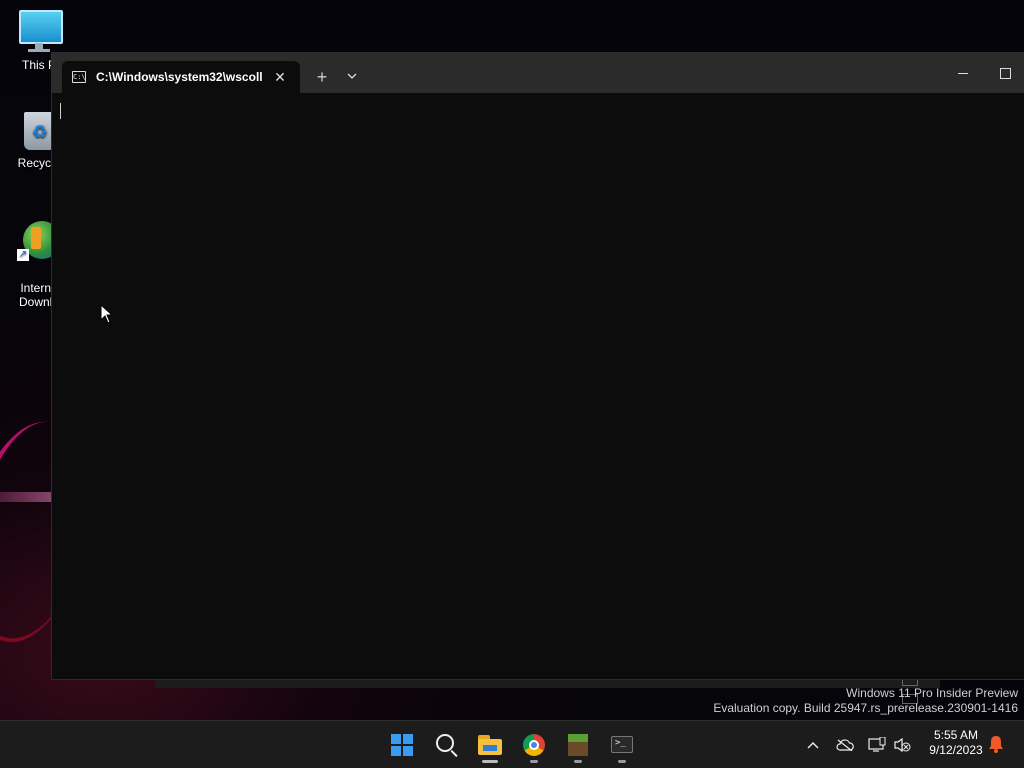 The image size is (1024, 768). What do you see at coordinates (79, 77) in the screenshot?
I see `cmd-icon: C:\` at bounding box center [79, 77].